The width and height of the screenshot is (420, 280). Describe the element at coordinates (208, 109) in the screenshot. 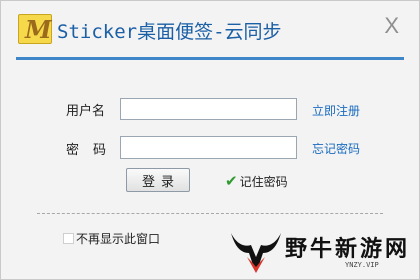

I see `username-input` at that location.